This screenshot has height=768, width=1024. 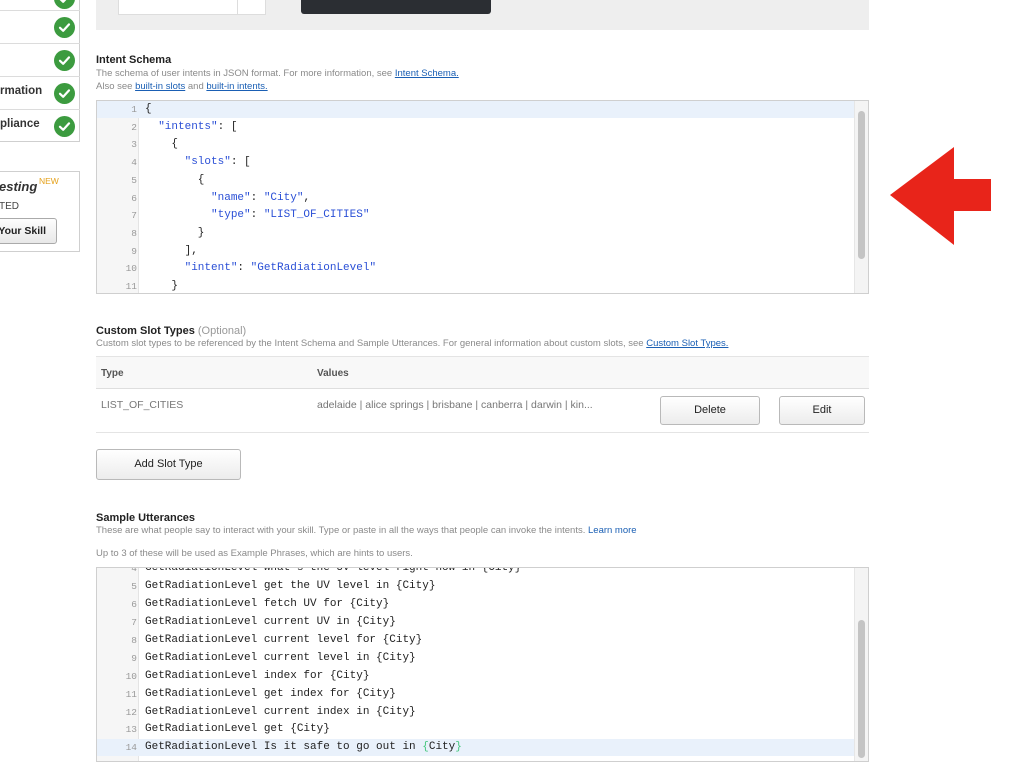 What do you see at coordinates (131, 748) in the screenshot?
I see `line-number: 14` at bounding box center [131, 748].